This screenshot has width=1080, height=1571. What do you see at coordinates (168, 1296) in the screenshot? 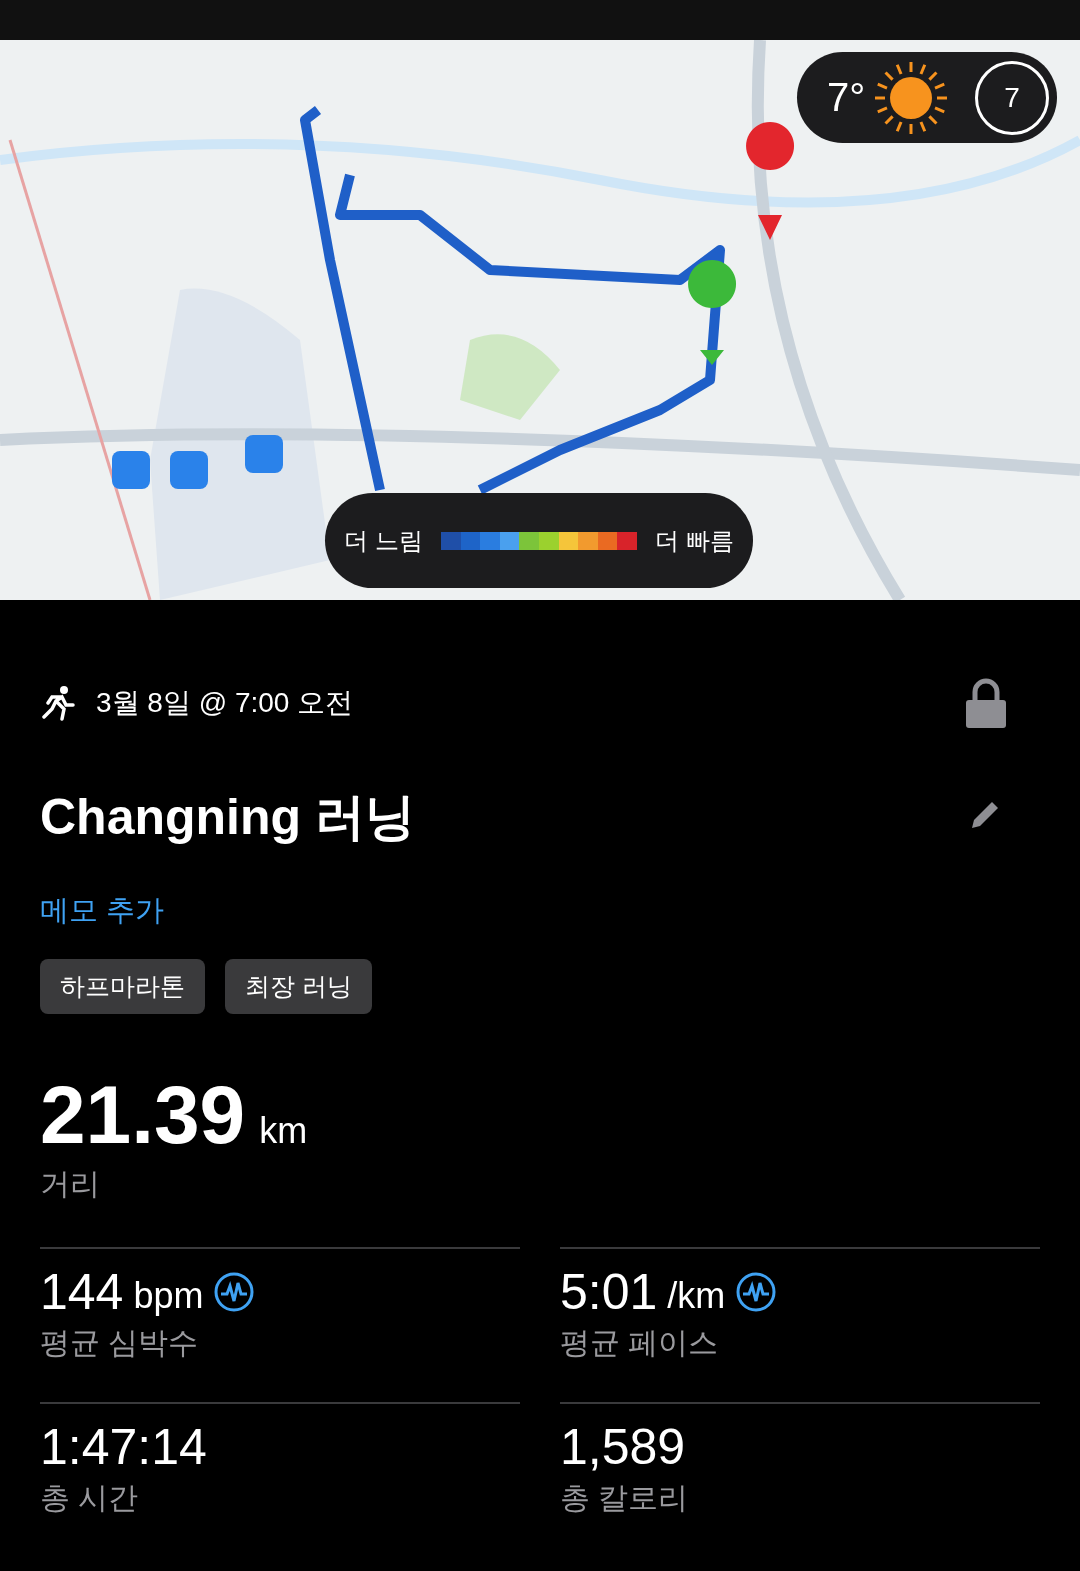
I see `stat-unit: bpm` at bounding box center [168, 1296].